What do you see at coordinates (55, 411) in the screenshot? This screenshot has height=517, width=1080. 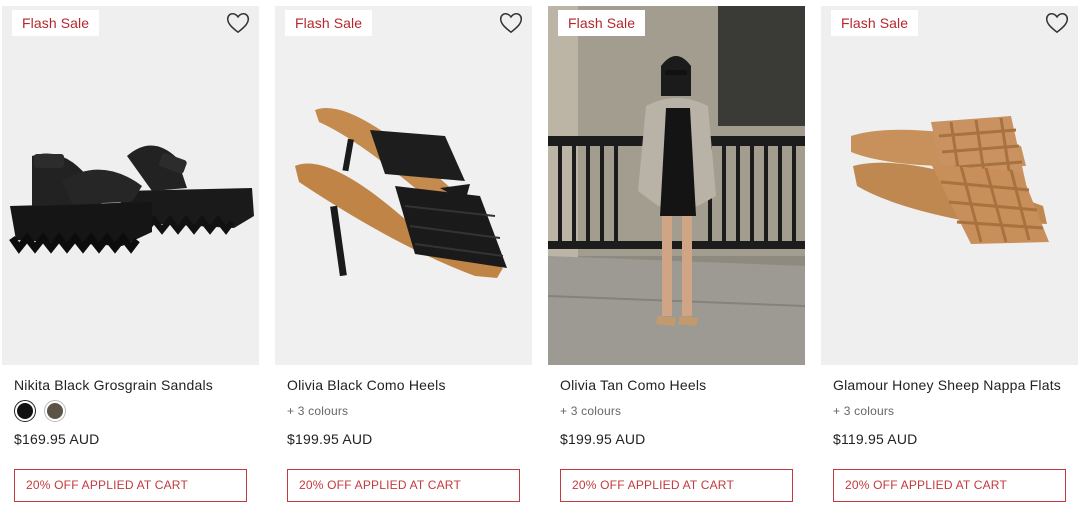 I see `swatch-khaki` at bounding box center [55, 411].